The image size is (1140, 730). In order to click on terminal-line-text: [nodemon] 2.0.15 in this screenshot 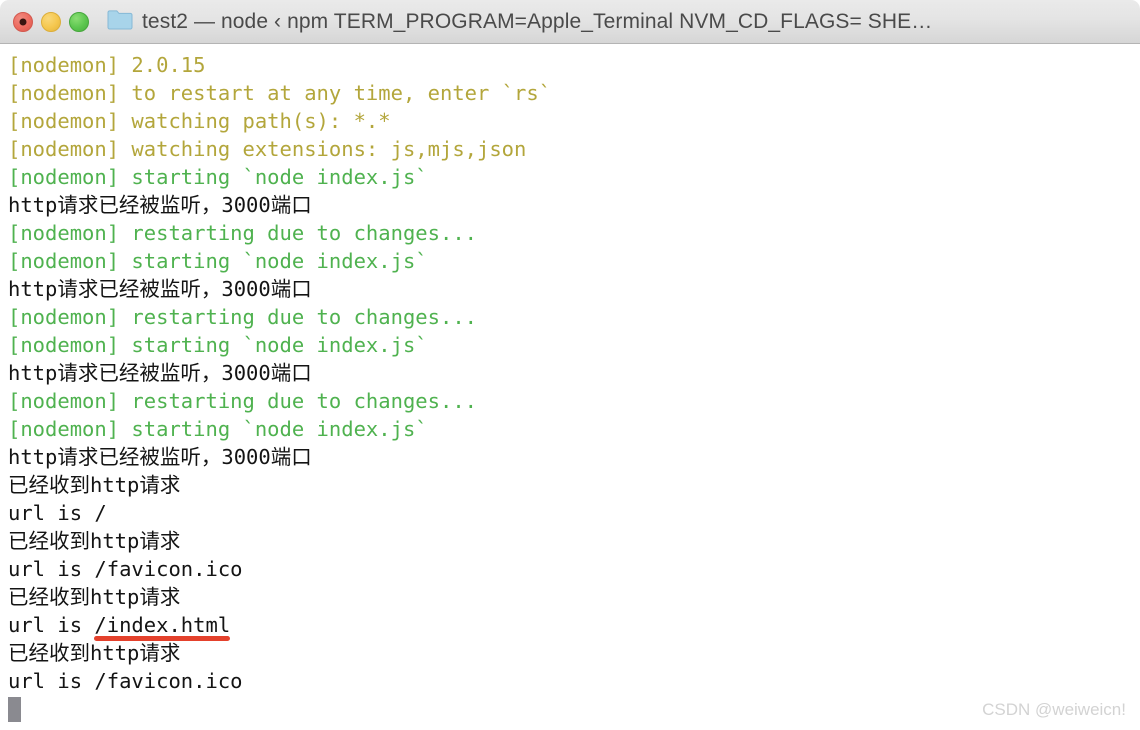, I will do `click(107, 65)`.